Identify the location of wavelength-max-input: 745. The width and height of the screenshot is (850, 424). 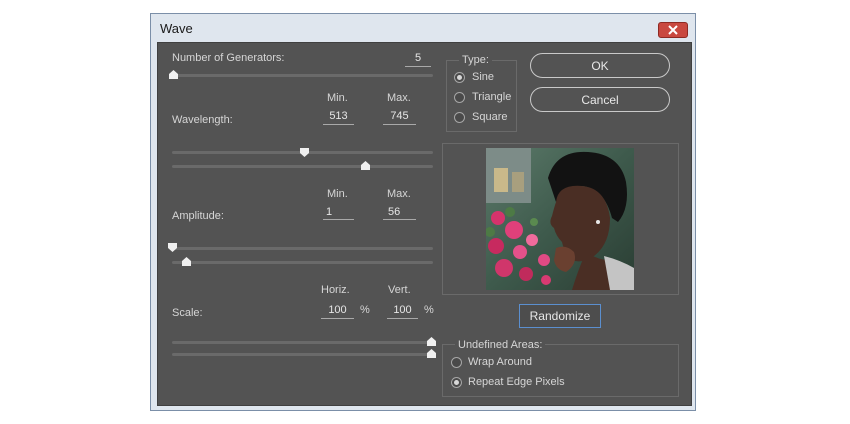
(399, 117).